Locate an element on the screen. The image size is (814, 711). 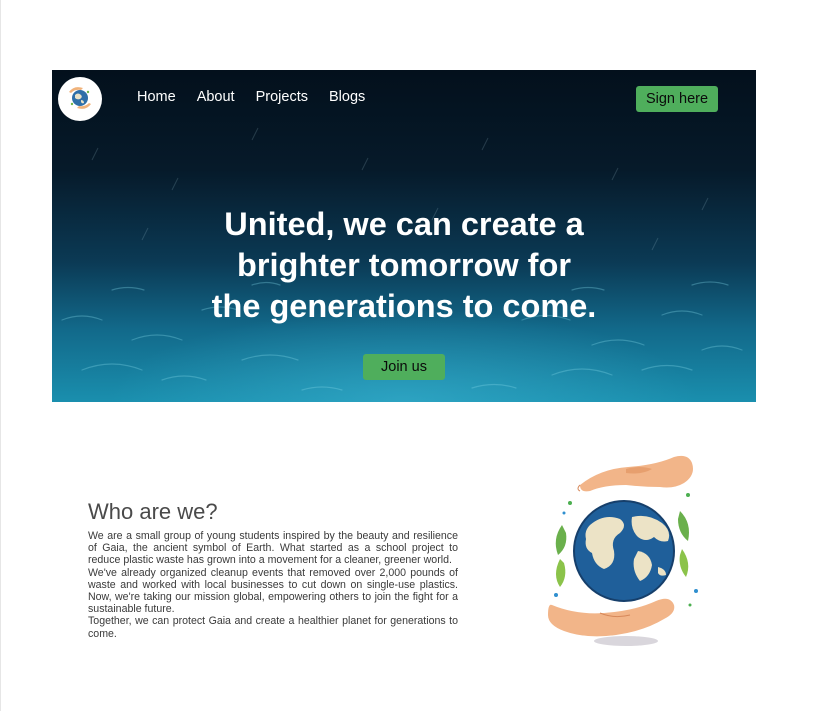
nav-about: About is located at coordinates (216, 97).